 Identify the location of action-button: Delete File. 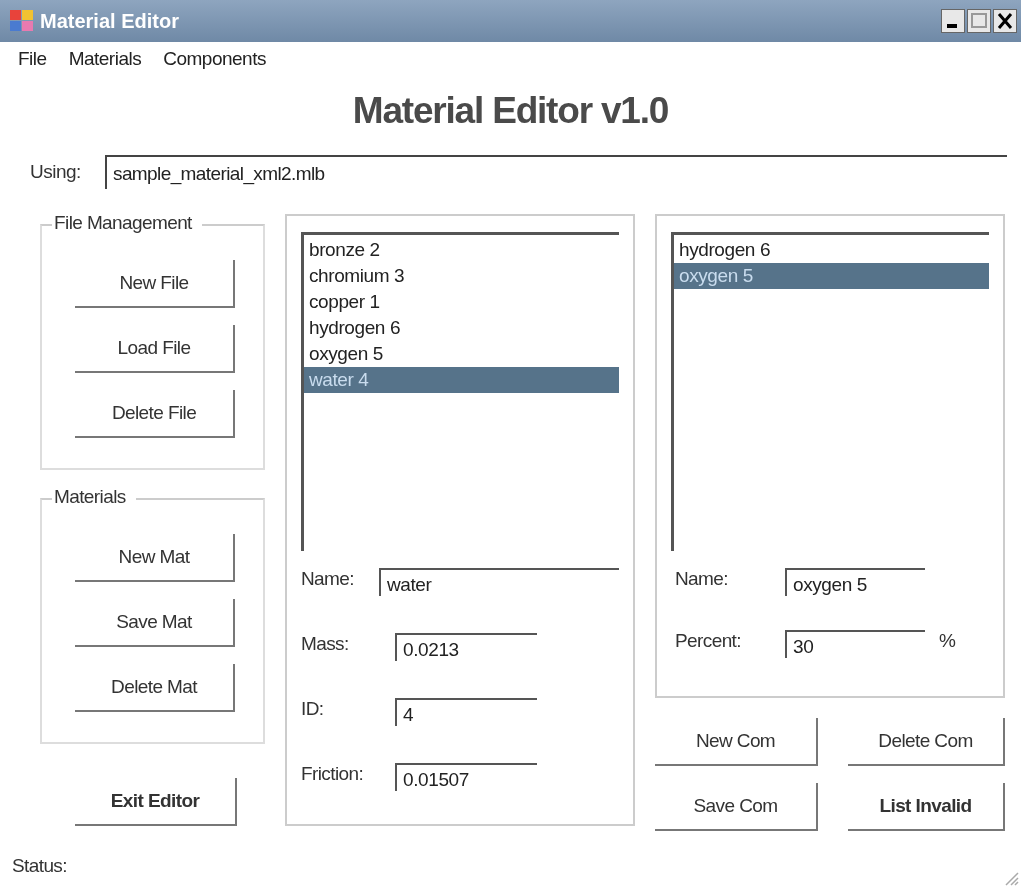
(155, 414).